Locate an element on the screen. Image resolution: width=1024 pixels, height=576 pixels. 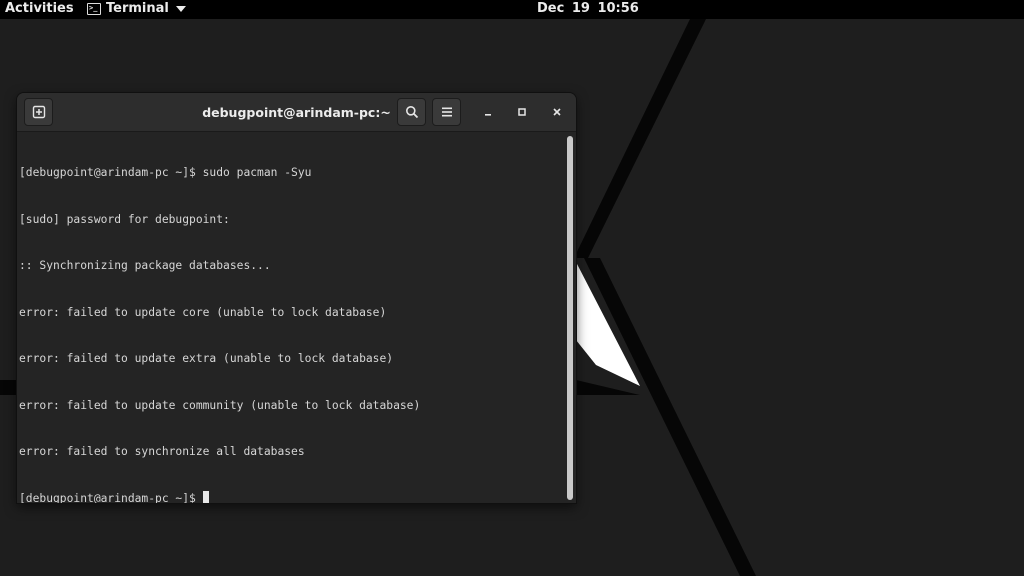
minimize-button is located at coordinates (488, 112).